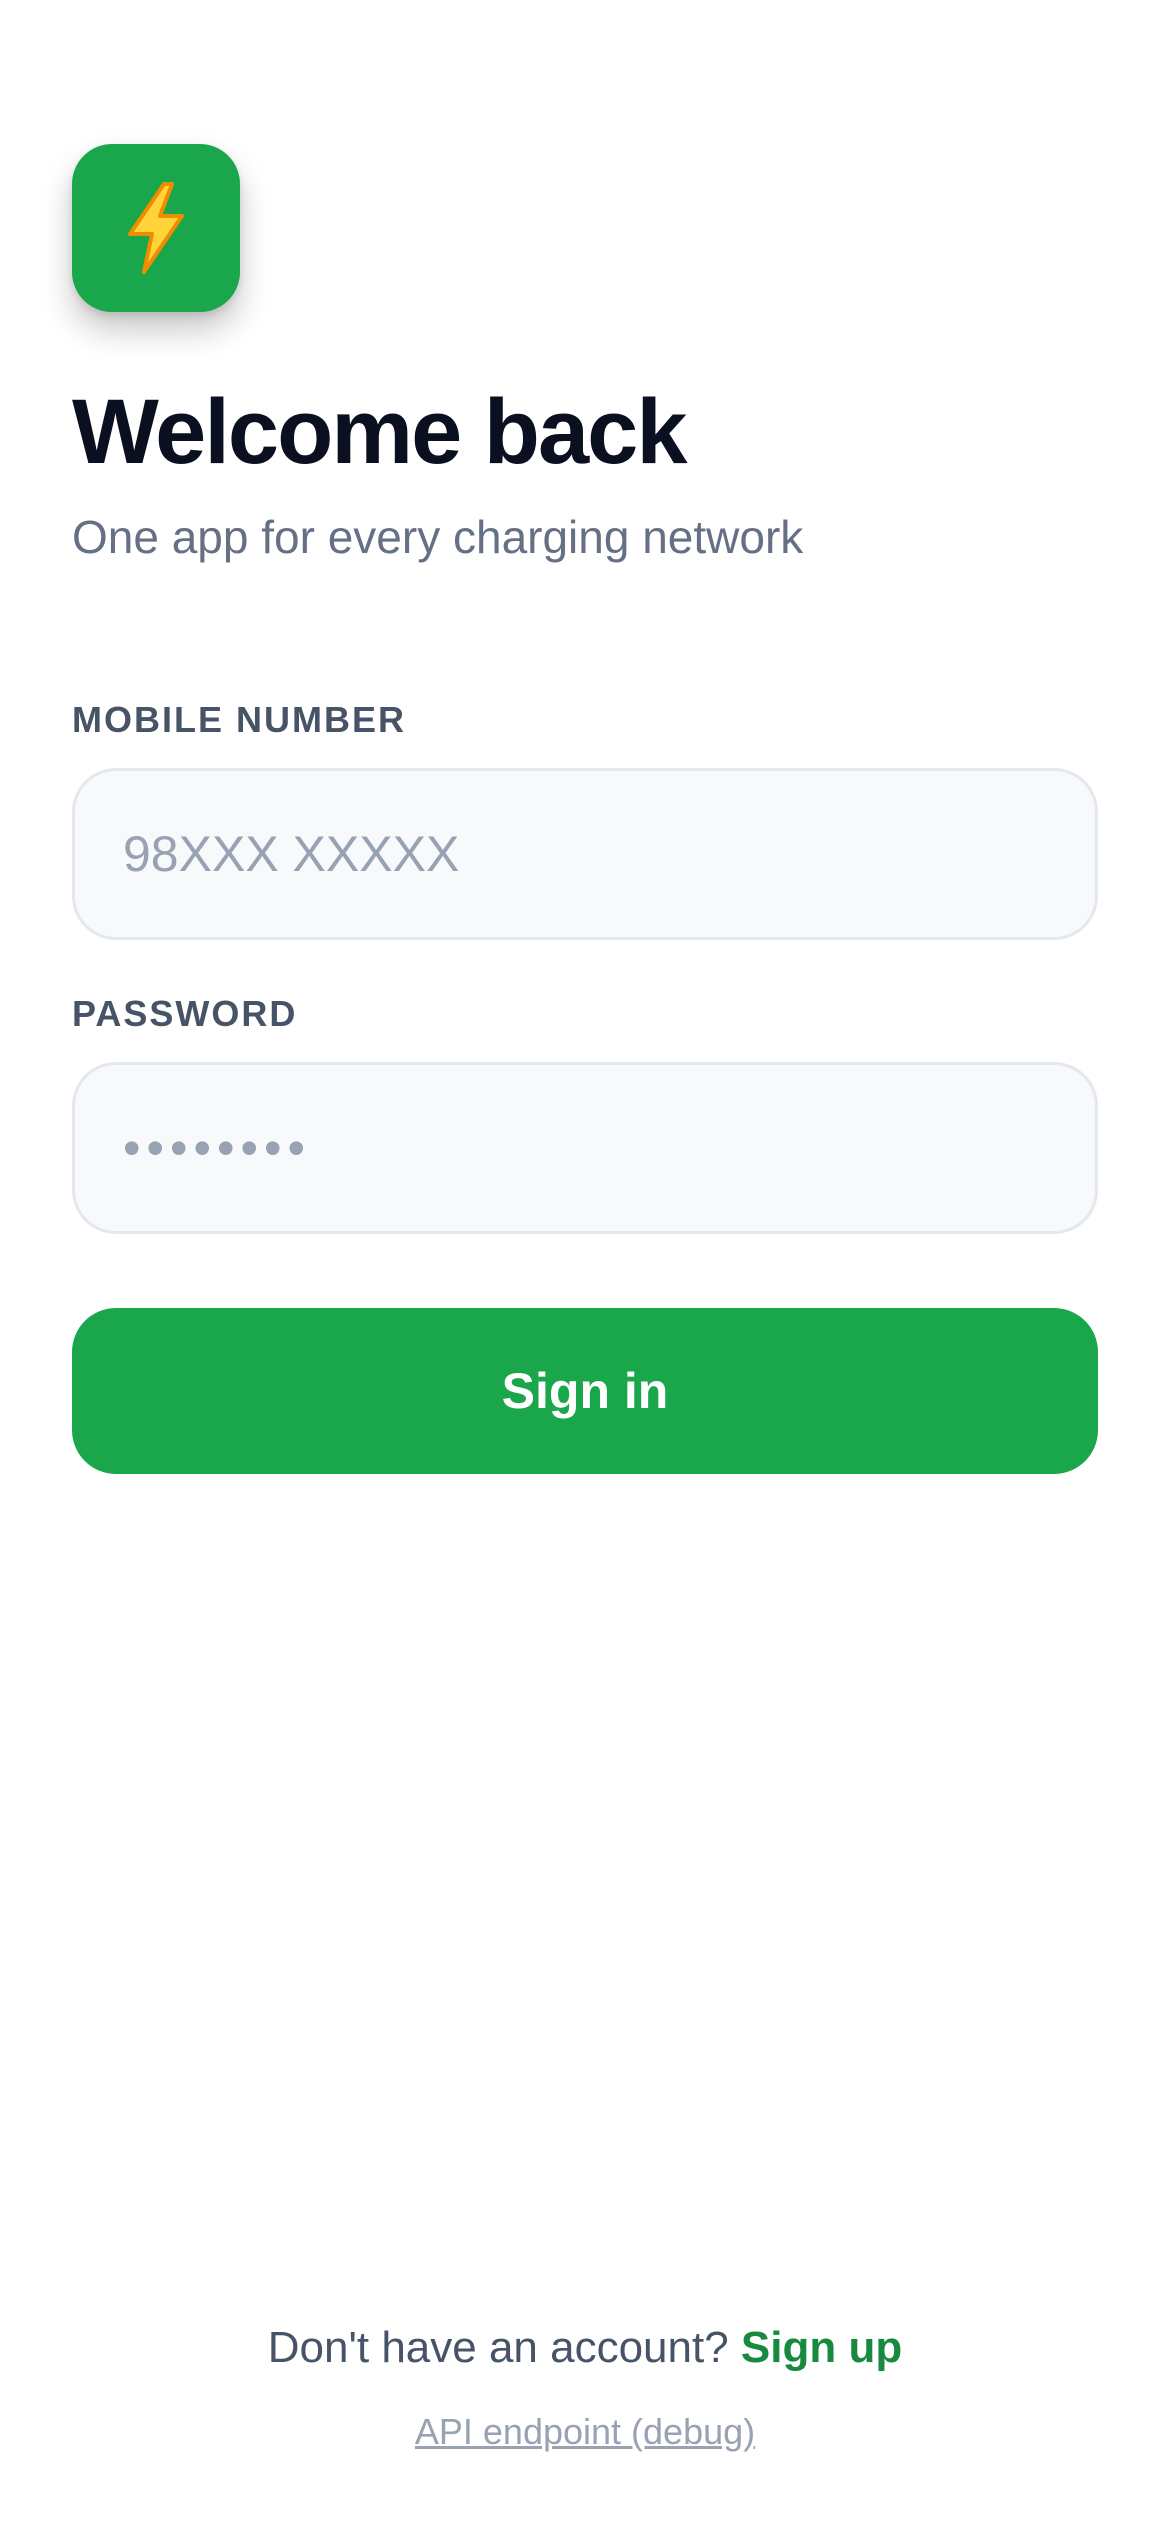  What do you see at coordinates (585, 1148) in the screenshot?
I see `password-input` at bounding box center [585, 1148].